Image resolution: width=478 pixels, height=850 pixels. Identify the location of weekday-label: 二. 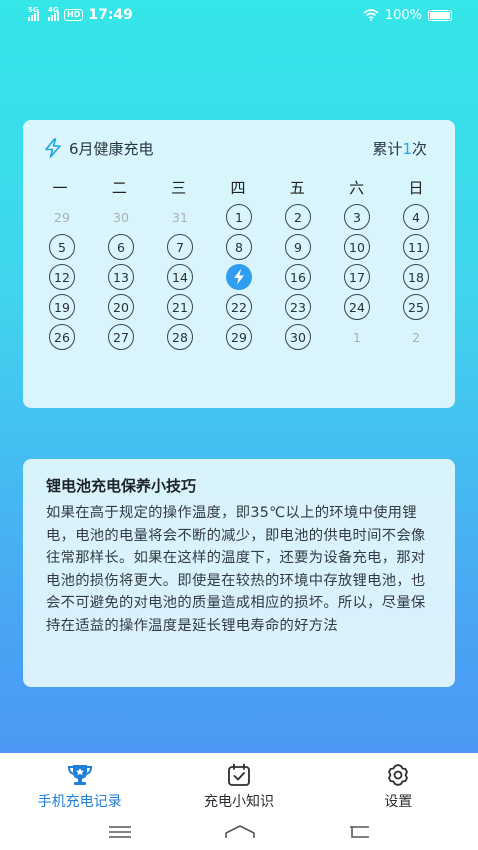
(119, 188).